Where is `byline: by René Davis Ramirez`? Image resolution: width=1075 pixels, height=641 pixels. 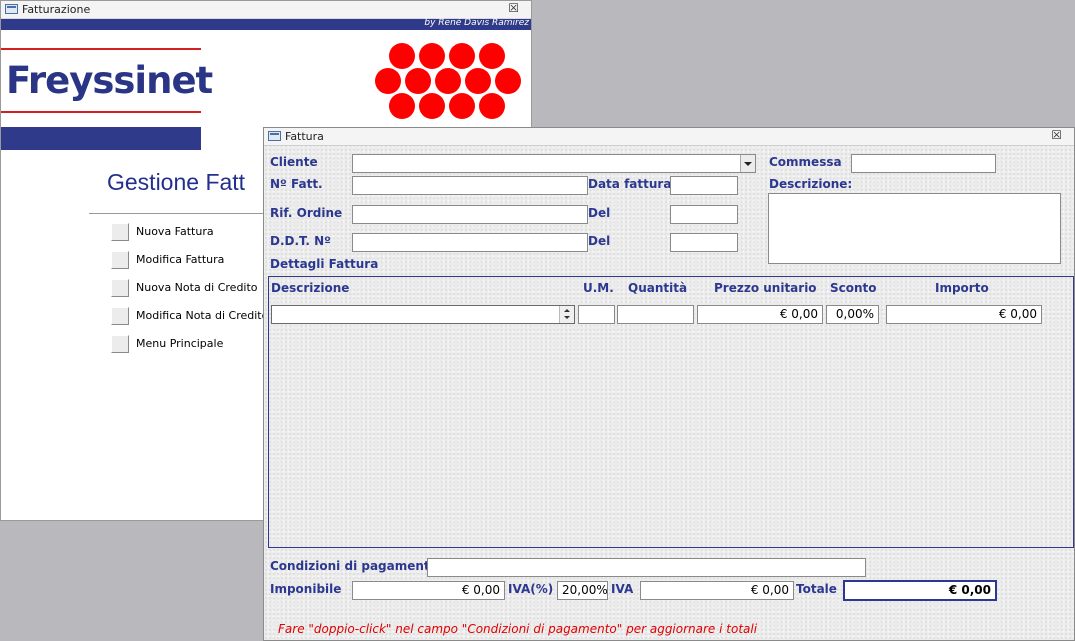 byline: by René Davis Ramirez is located at coordinates (476, 23).